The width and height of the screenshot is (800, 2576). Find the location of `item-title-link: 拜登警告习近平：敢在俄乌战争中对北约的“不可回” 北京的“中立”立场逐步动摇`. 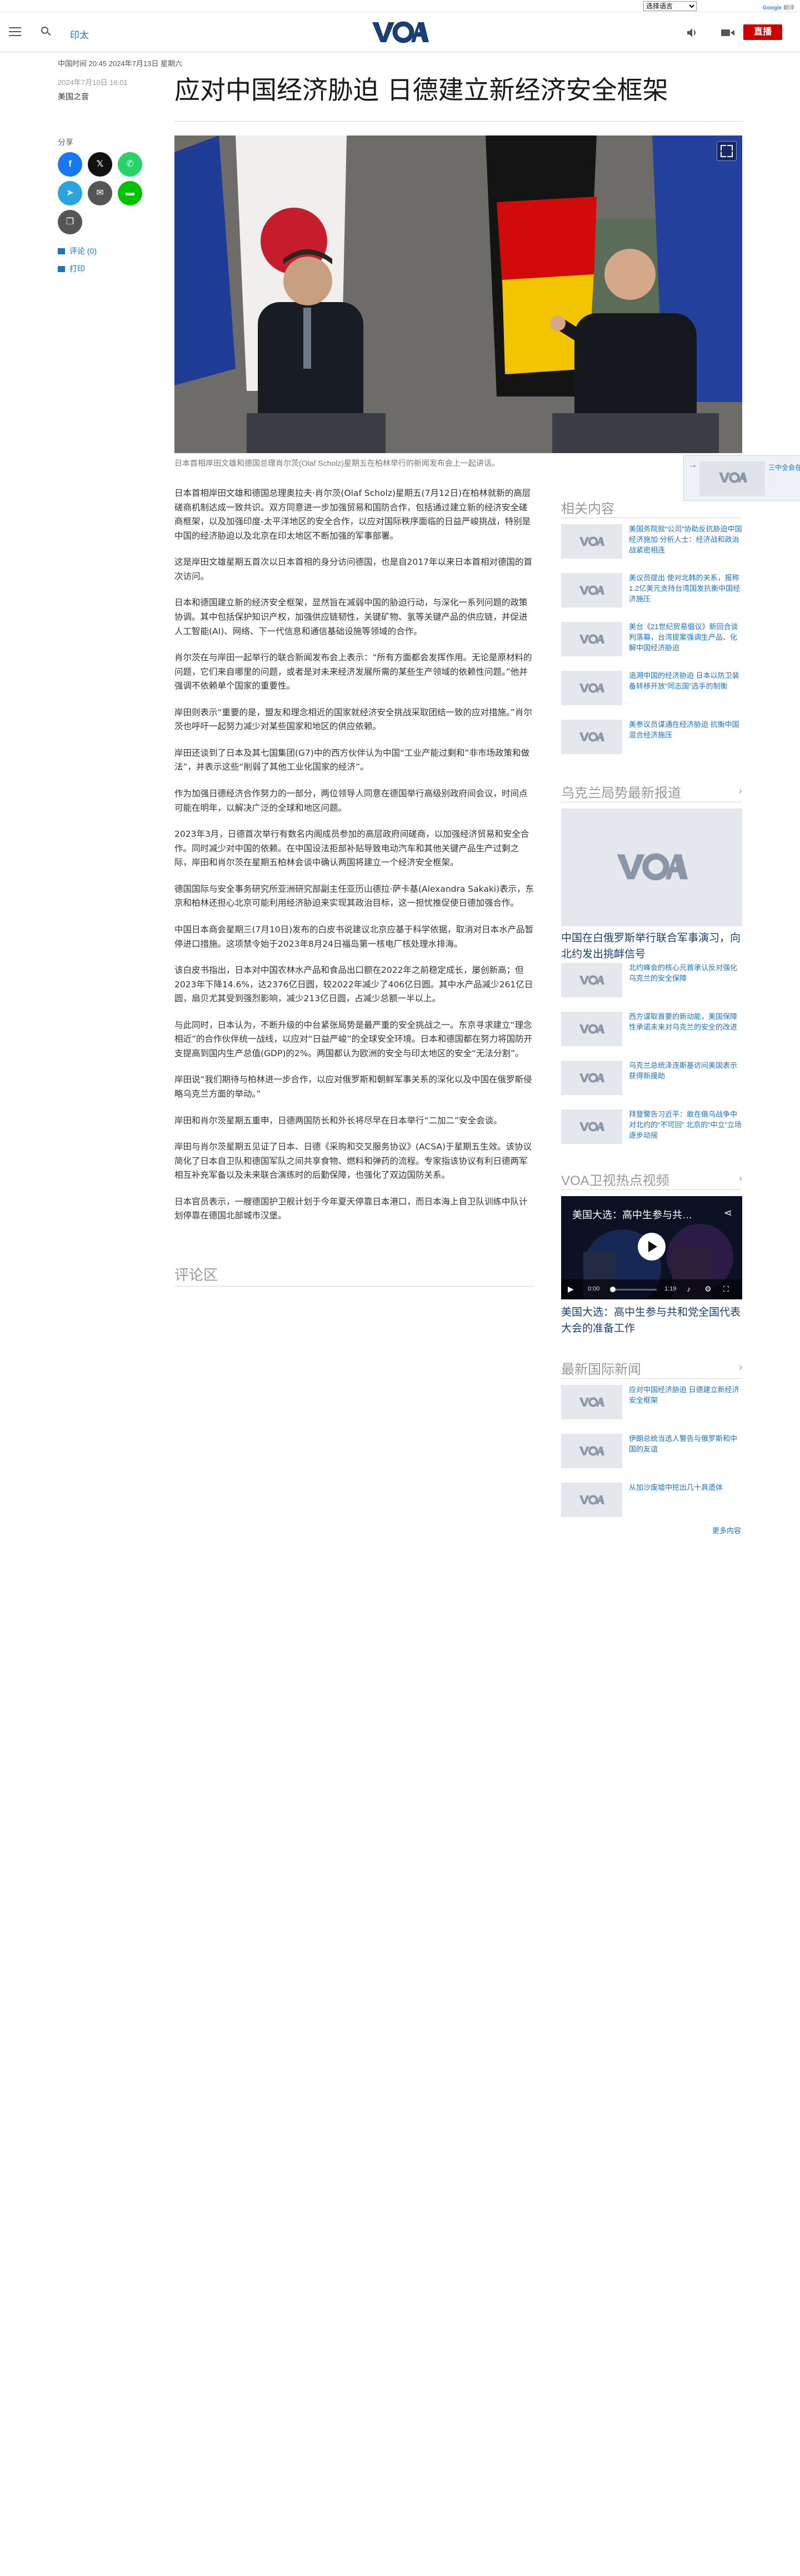

item-title-link: 拜登警告习近平：敢在俄乌战争中对北约的“不可回” 北京的“中立”立场逐步动摇 is located at coordinates (686, 1125).